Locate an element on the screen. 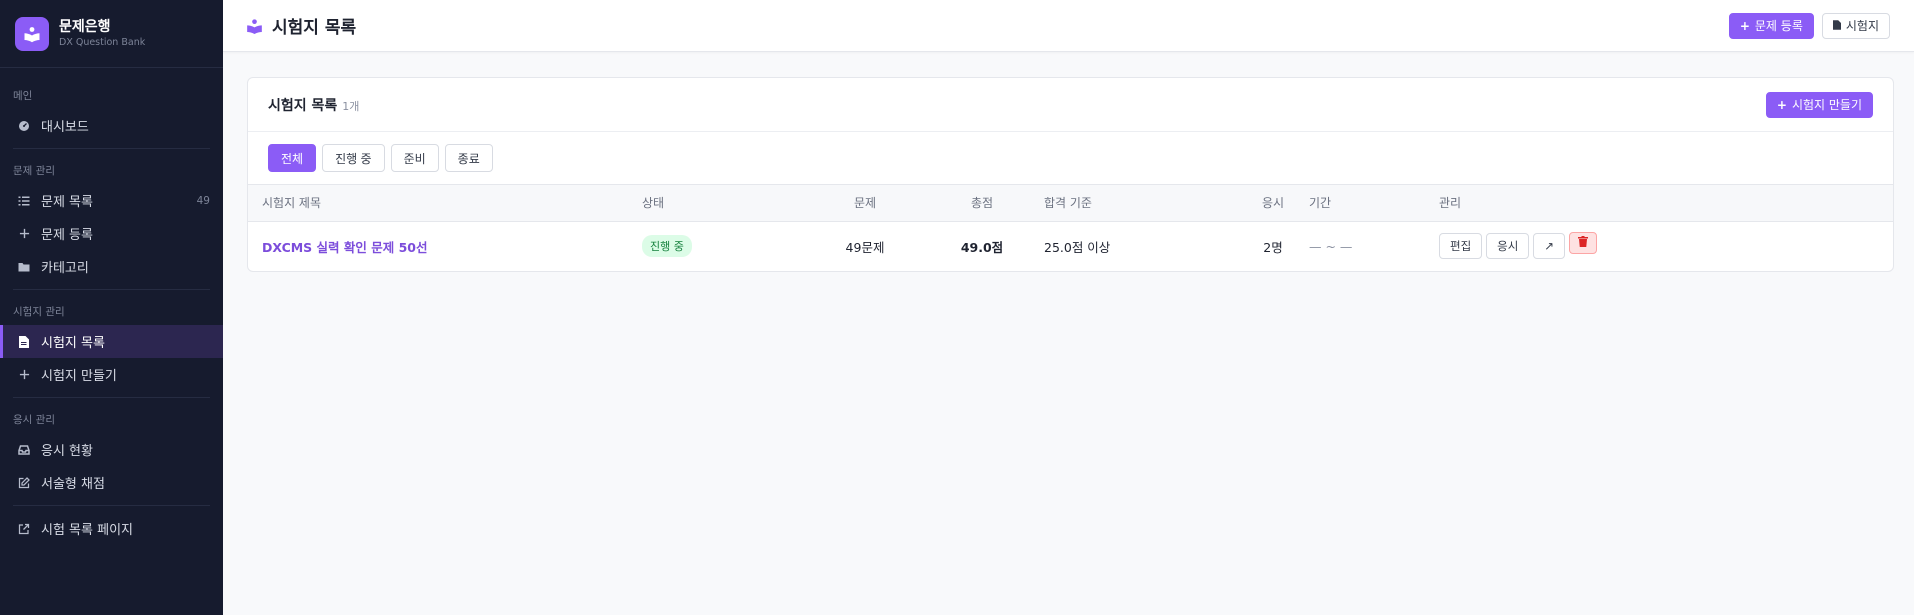 This screenshot has height=615, width=1914. card-title: 시험지 목록 1개 is located at coordinates (314, 105).